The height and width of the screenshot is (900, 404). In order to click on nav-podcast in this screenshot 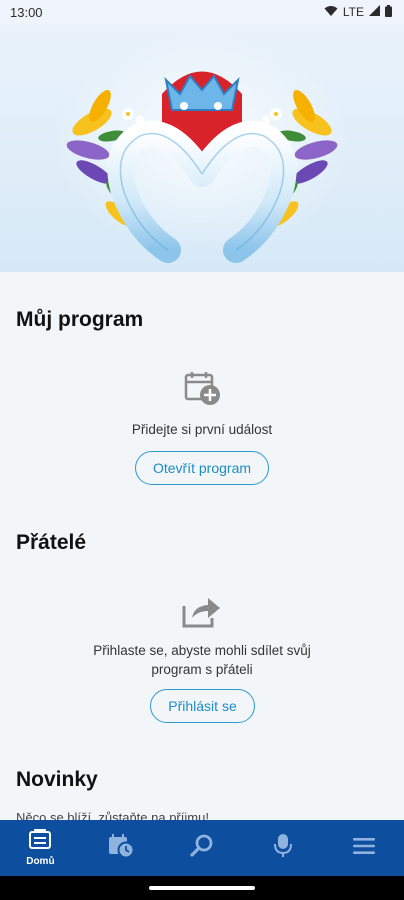, I will do `click(282, 848)`.